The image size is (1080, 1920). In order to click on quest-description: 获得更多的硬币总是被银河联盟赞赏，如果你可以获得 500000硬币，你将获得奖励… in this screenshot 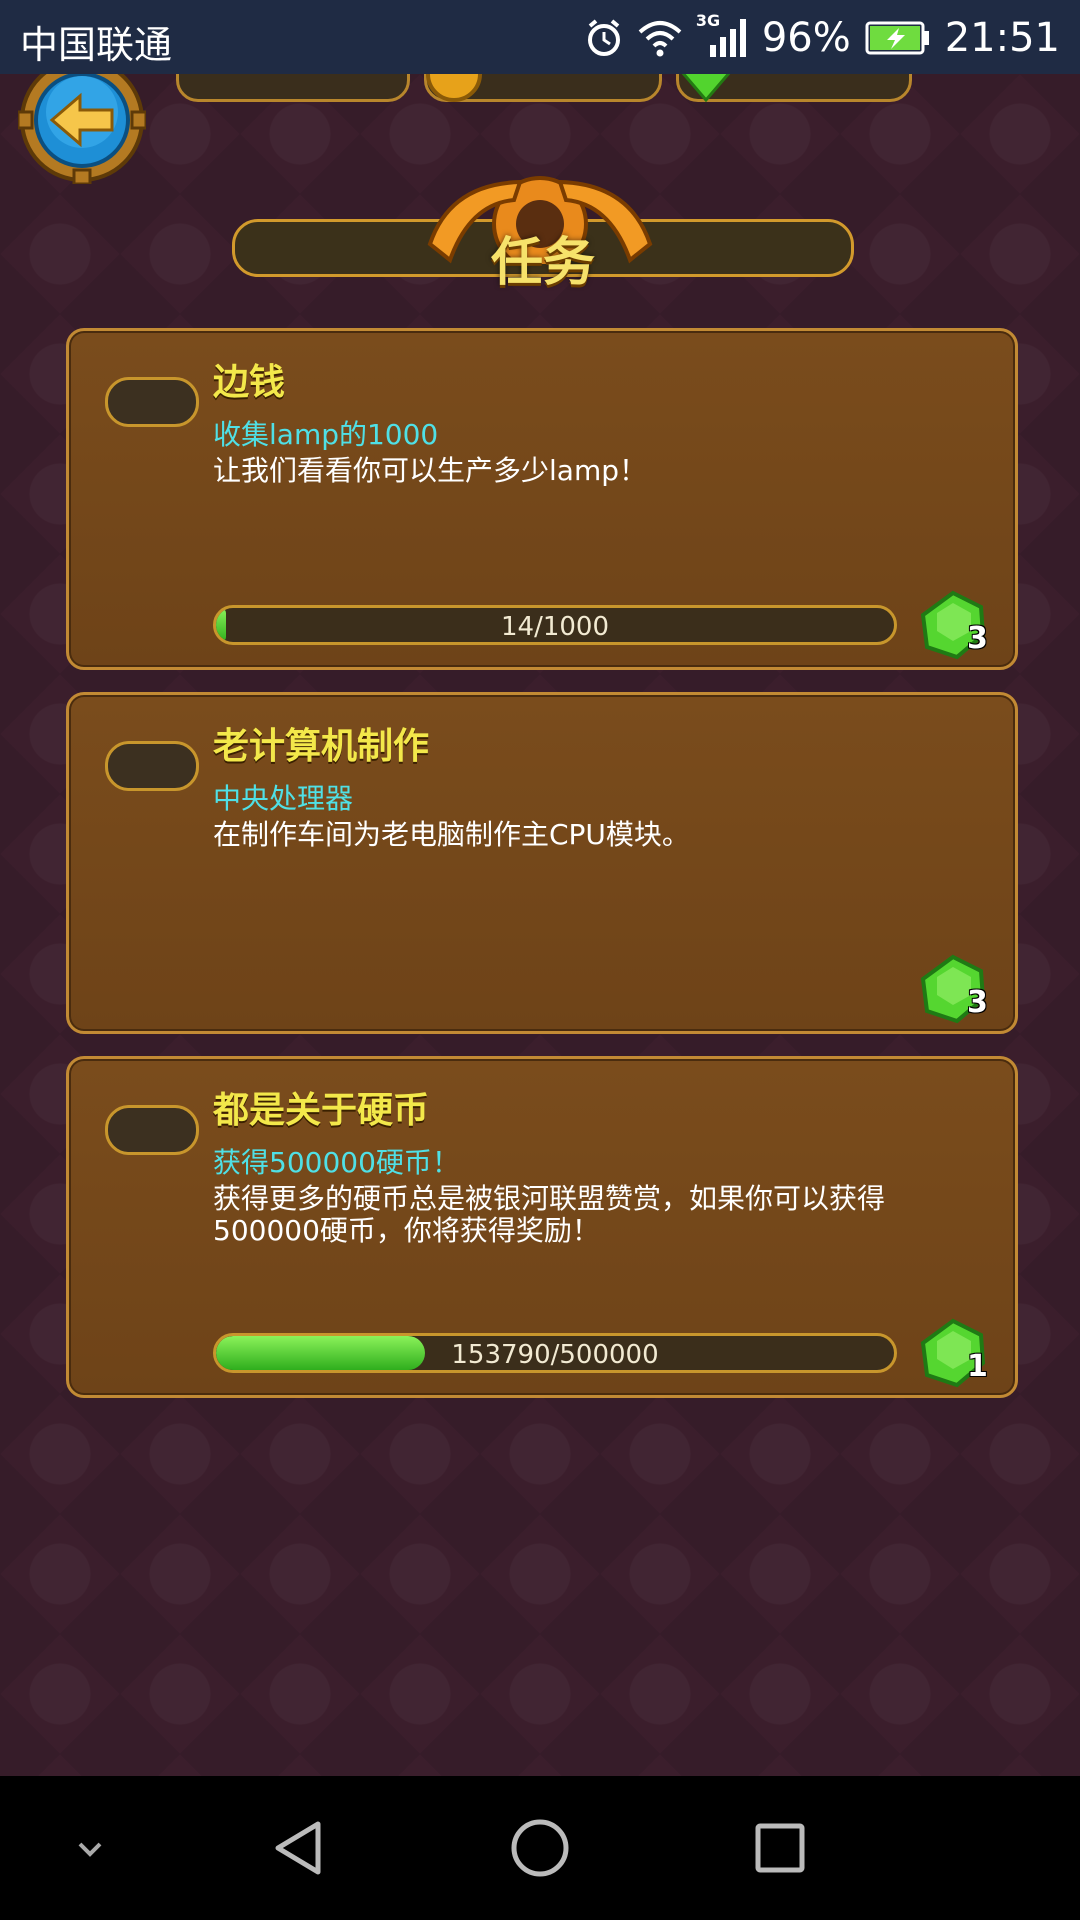, I will do `click(549, 1214)`.